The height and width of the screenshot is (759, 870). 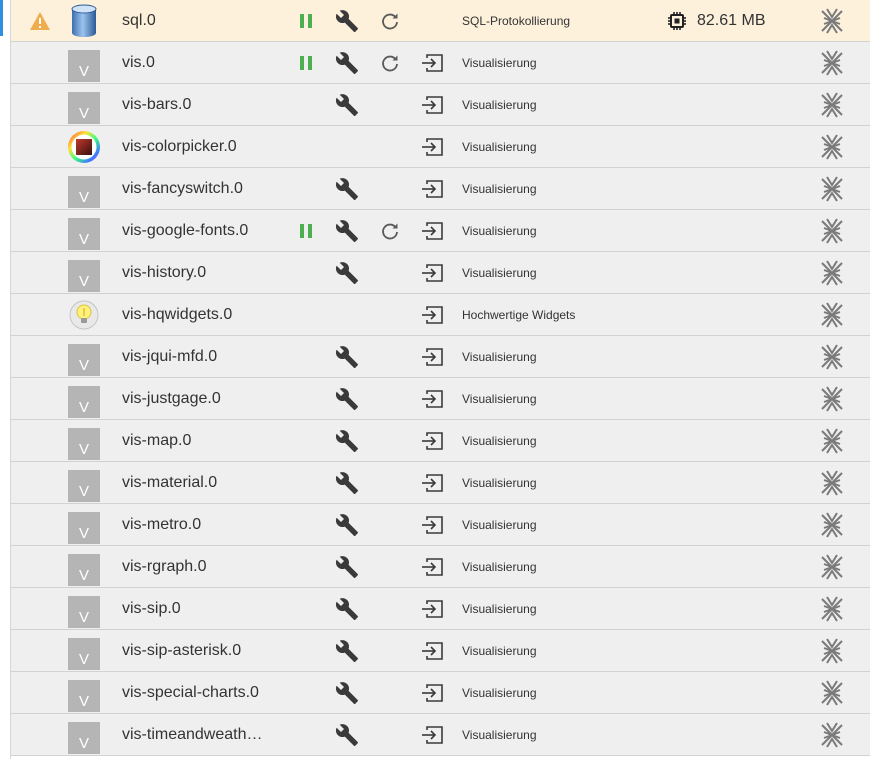 What do you see at coordinates (440, 21) in the screenshot?
I see `instance-row: sql.0 SQL-Protokollierung 82.61 MB` at bounding box center [440, 21].